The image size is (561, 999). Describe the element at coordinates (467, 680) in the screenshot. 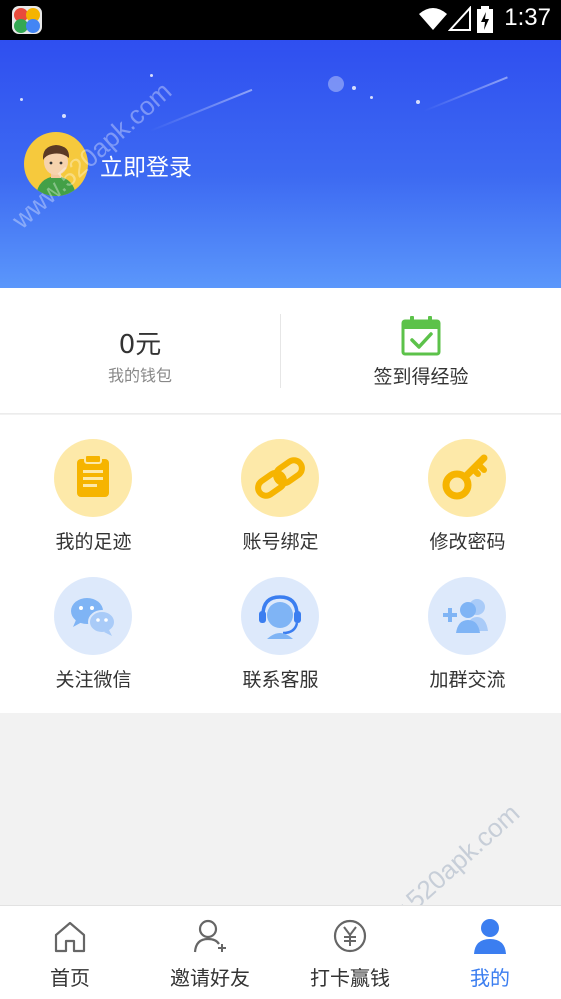

I see `join-group-label: 加群交流` at that location.